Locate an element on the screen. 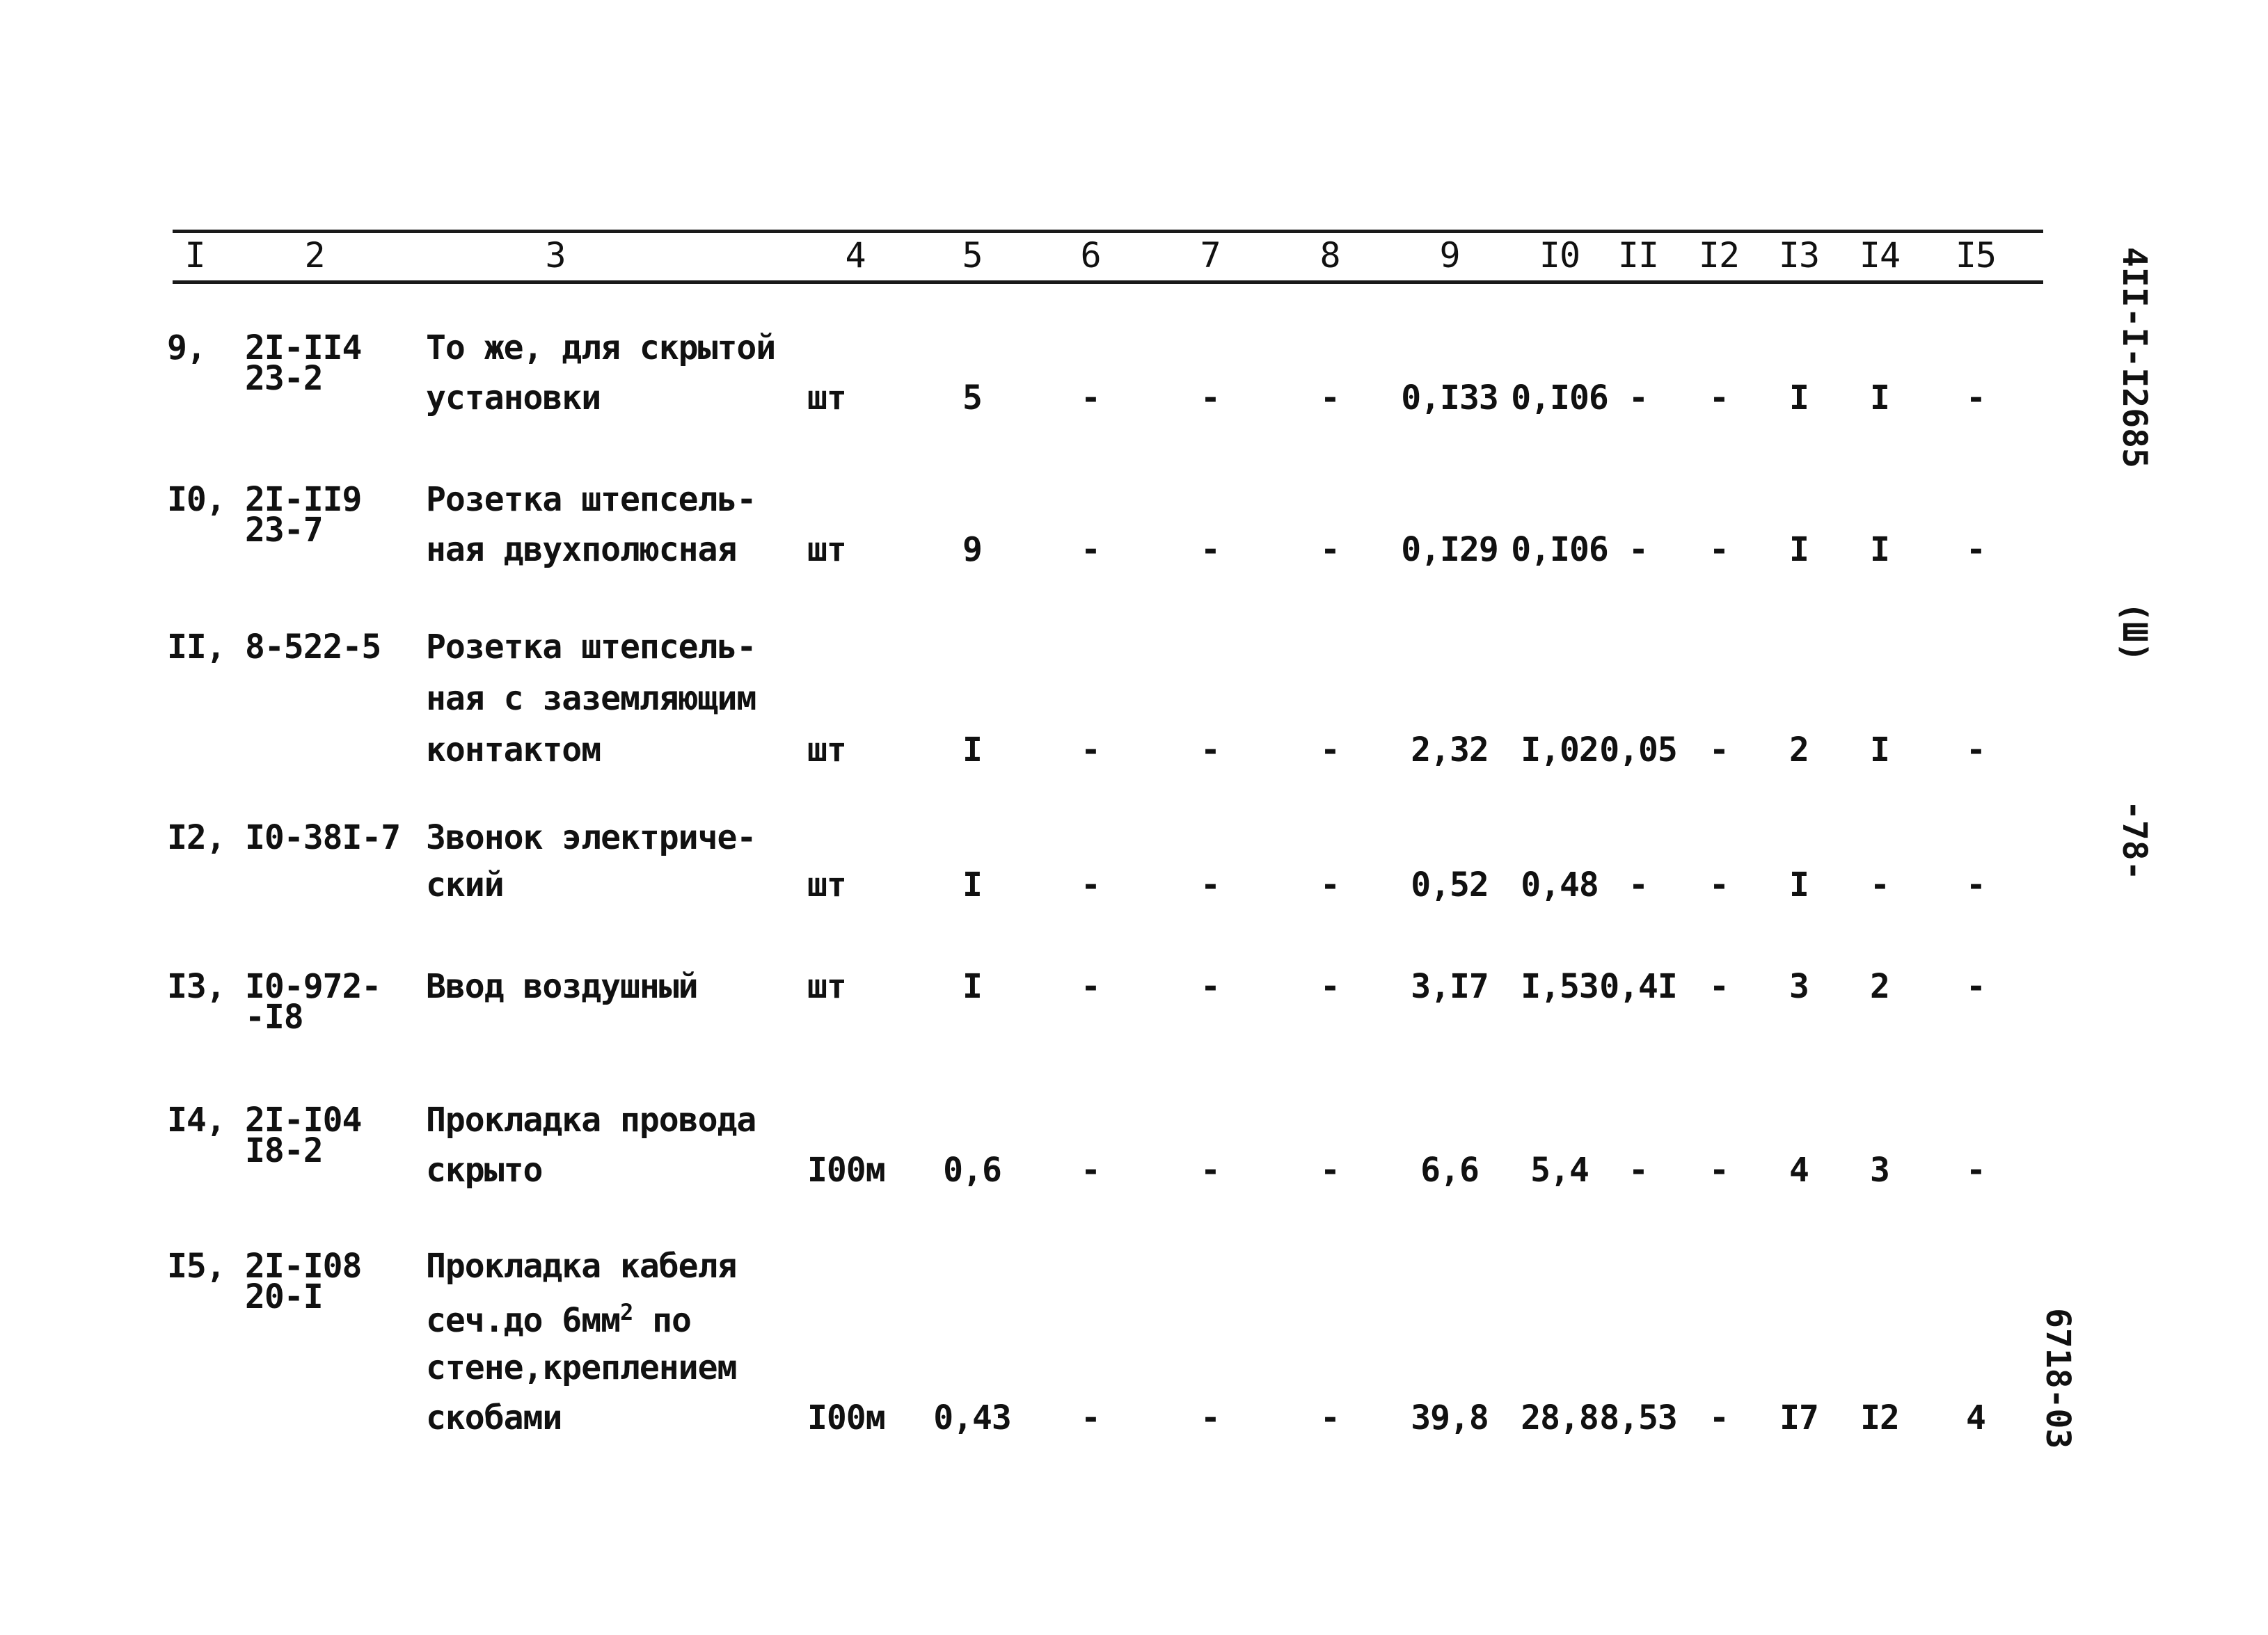  column-number: 7 is located at coordinates (1210, 255).